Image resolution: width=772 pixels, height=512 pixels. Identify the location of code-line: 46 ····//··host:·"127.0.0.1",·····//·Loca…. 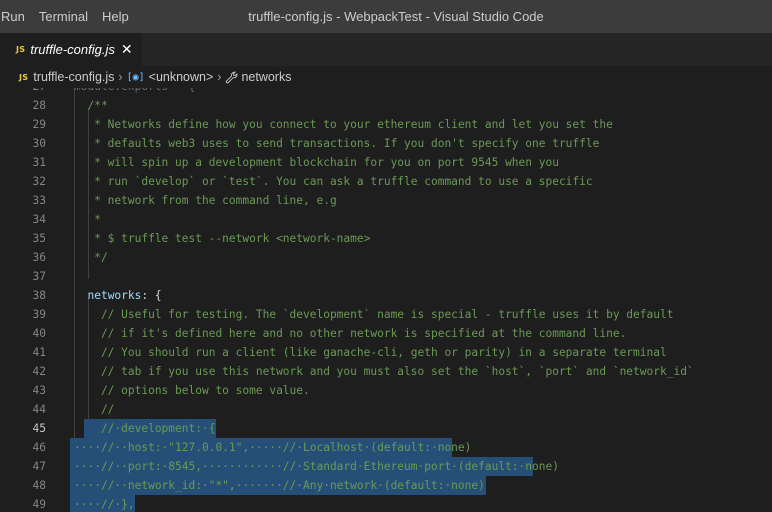
(386, 447).